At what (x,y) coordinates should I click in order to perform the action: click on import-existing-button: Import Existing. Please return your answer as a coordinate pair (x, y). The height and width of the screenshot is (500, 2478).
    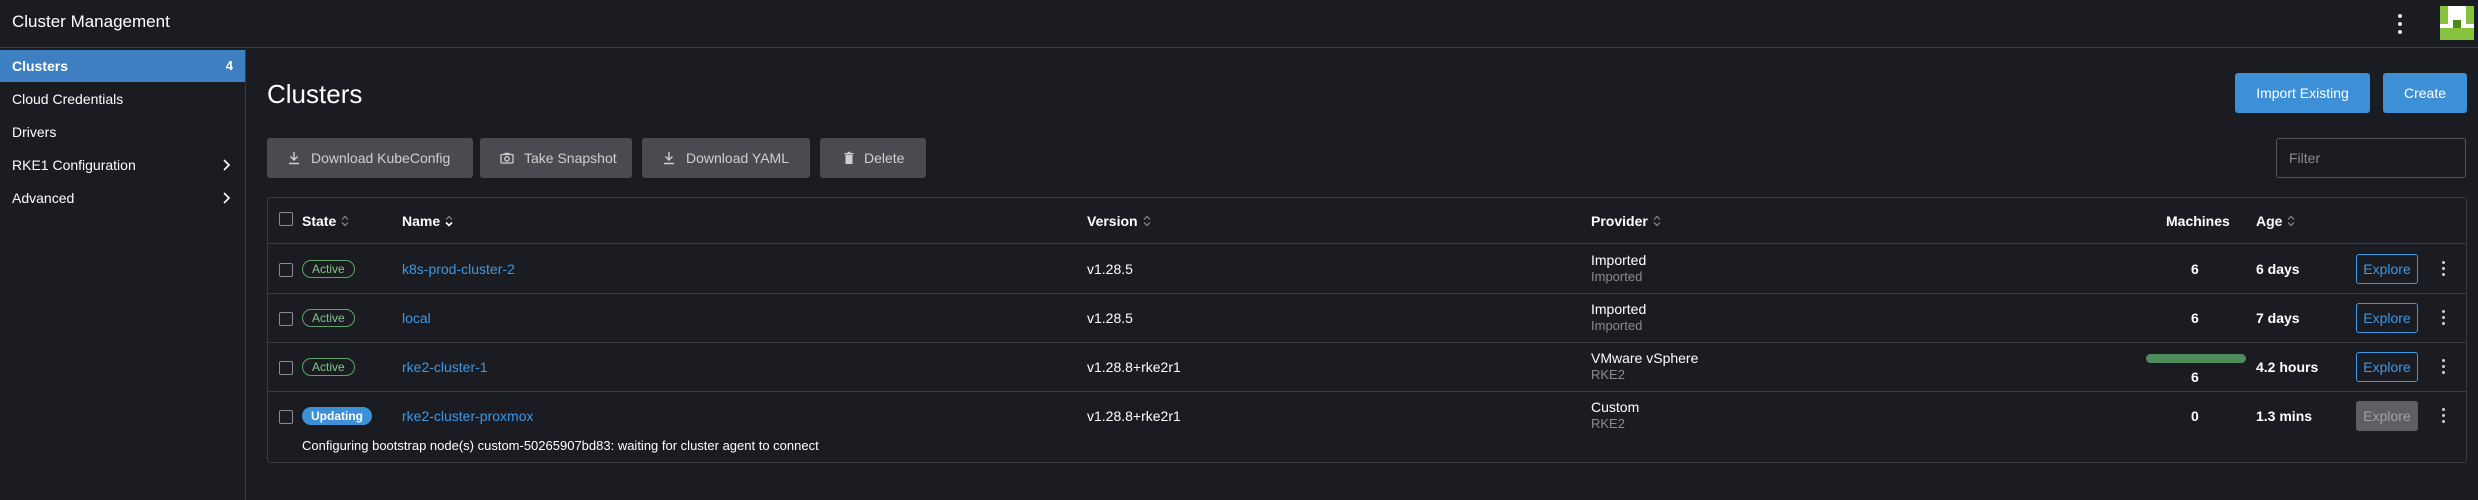
    Looking at the image, I should click on (2302, 93).